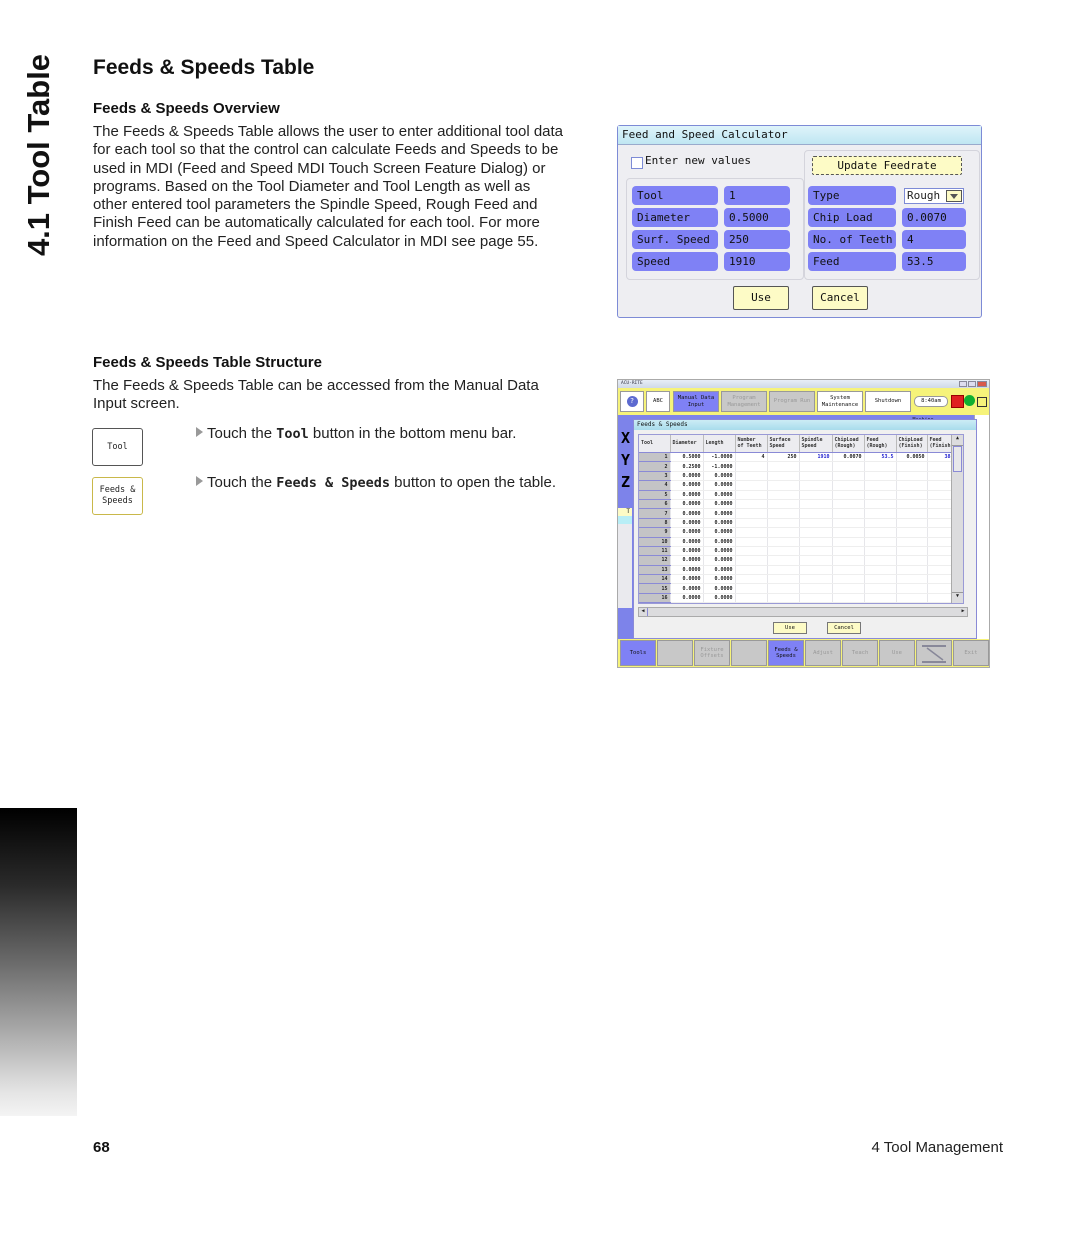  I want to click on table-row: 5 0.0000 0.0000, so click(799, 495).